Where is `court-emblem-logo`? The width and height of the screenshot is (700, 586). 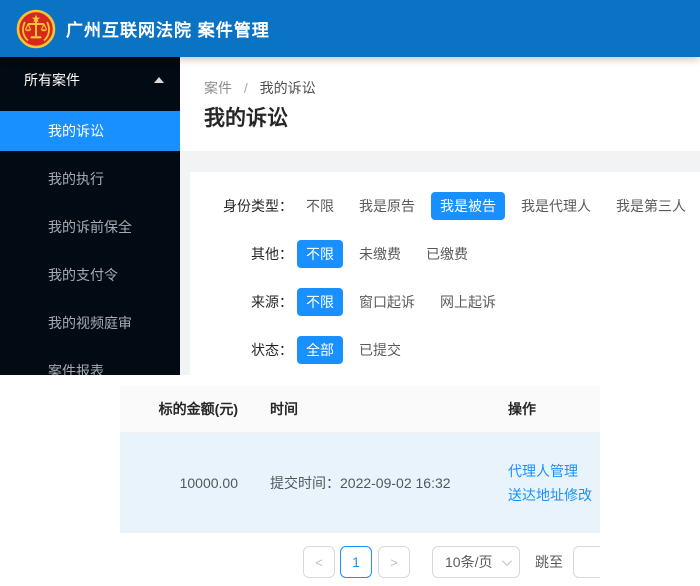
court-emblem-logo is located at coordinates (36, 28).